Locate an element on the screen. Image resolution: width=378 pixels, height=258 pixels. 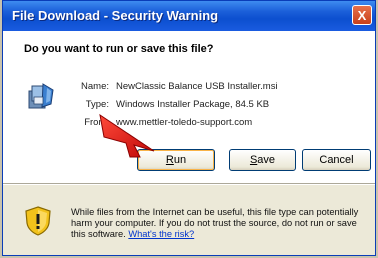
close-button: X is located at coordinates (362, 15).